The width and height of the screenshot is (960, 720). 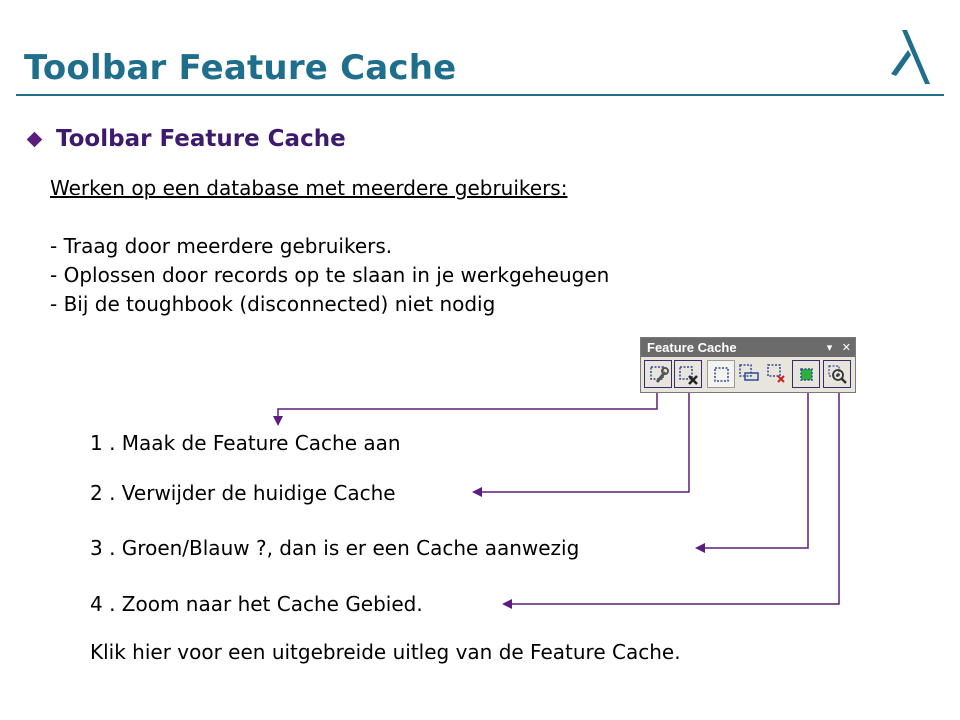 I want to click on step-4-text: 4 . Zoom naar het Cache Gebied., so click(x=256, y=604).